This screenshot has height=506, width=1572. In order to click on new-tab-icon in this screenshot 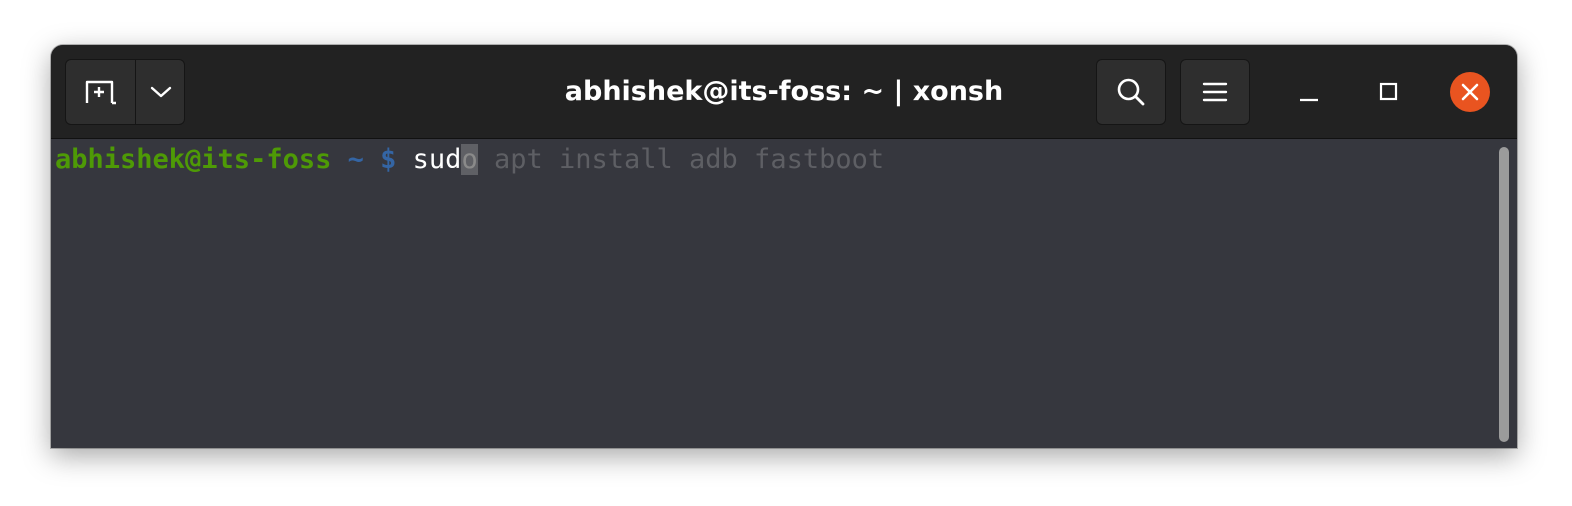, I will do `click(100, 92)`.